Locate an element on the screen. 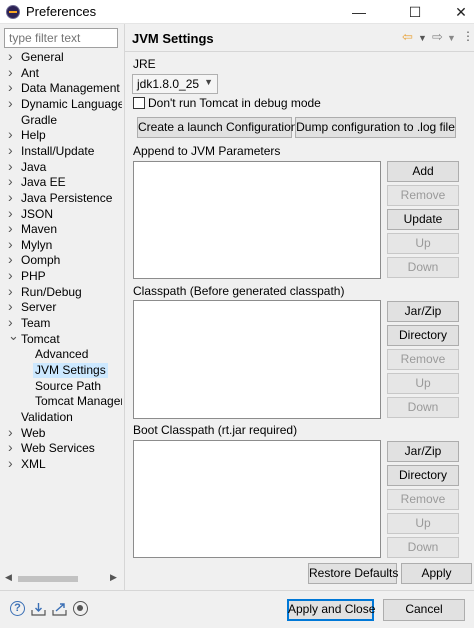  append-remove-button: Remove is located at coordinates (423, 195).